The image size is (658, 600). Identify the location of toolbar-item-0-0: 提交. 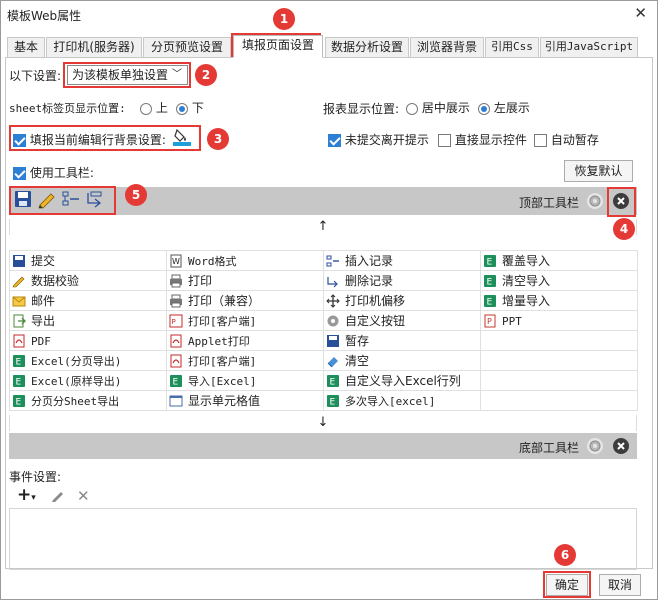
(88, 260).